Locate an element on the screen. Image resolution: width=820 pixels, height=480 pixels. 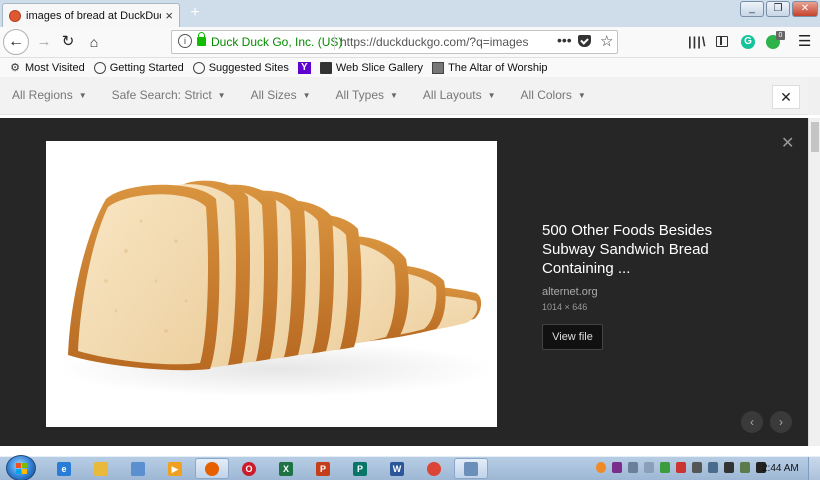
publisher-icon: P is located at coordinates (360, 468).